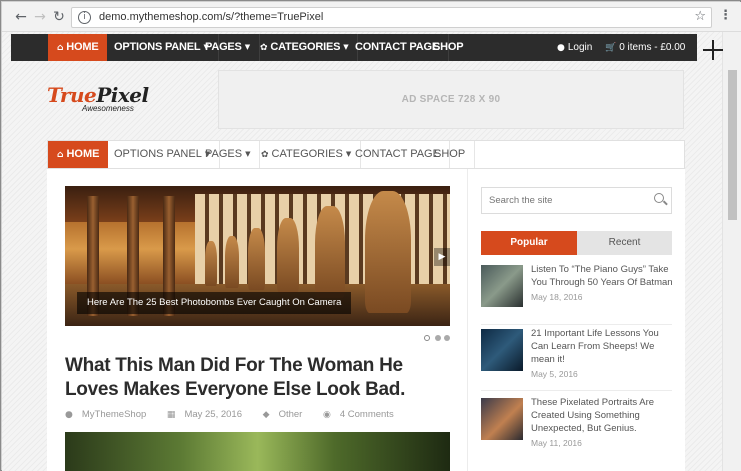  I want to click on forward-arrow-icon: →, so click(40, 17).